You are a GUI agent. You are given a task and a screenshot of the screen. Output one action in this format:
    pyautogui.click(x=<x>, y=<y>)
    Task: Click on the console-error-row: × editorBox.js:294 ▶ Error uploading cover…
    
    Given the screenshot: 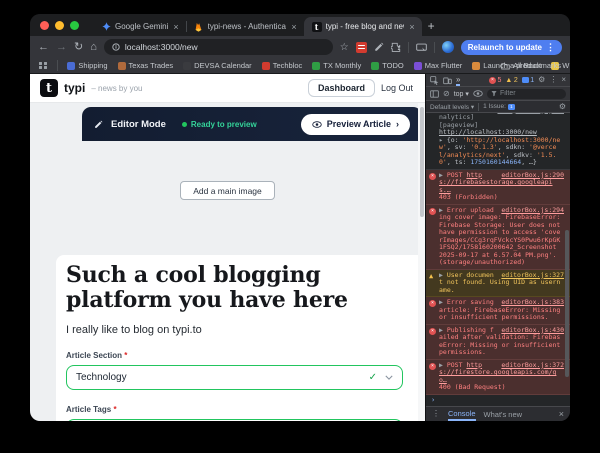 What is the action you would take?
    pyautogui.click(x=498, y=237)
    